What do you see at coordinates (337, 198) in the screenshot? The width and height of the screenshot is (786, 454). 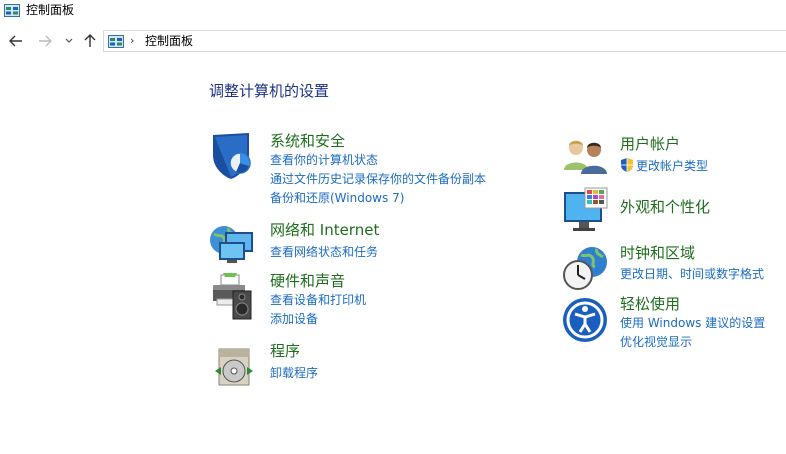 I see `link-backup-restore: 备份和还原(Windows 7)` at bounding box center [337, 198].